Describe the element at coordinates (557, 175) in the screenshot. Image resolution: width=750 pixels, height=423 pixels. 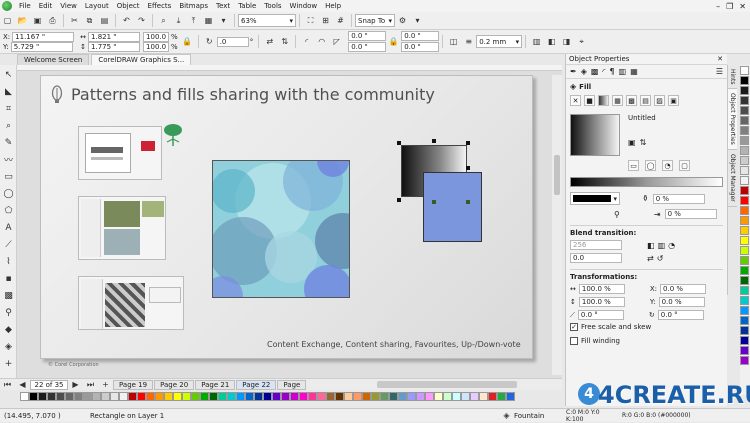
I see `vertical-scroll-thumb` at that location.